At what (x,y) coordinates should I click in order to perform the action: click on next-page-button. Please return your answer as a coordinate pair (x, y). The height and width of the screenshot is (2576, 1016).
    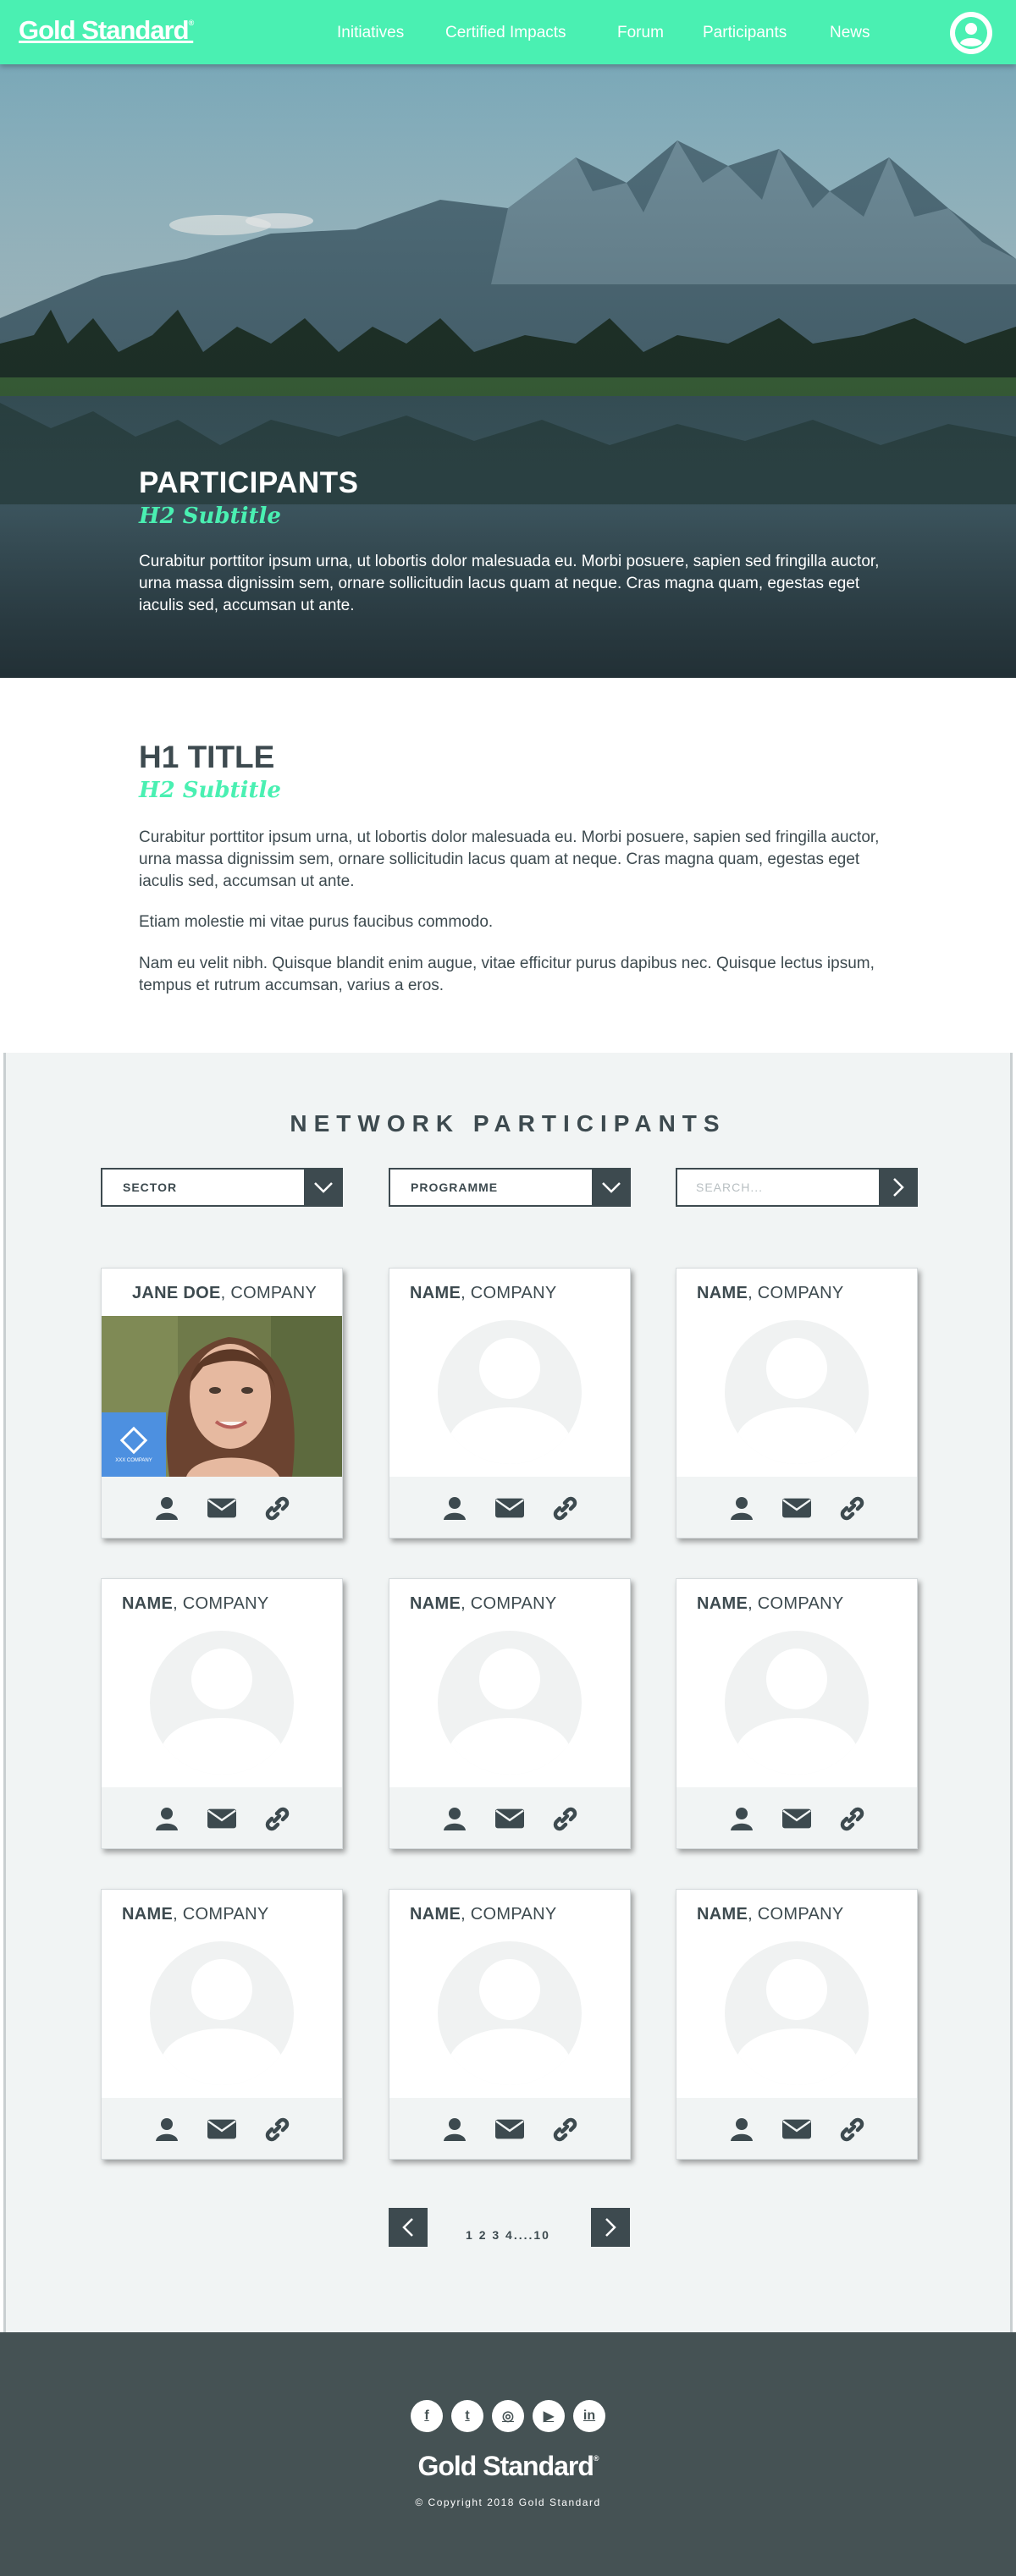
    Looking at the image, I should click on (610, 2227).